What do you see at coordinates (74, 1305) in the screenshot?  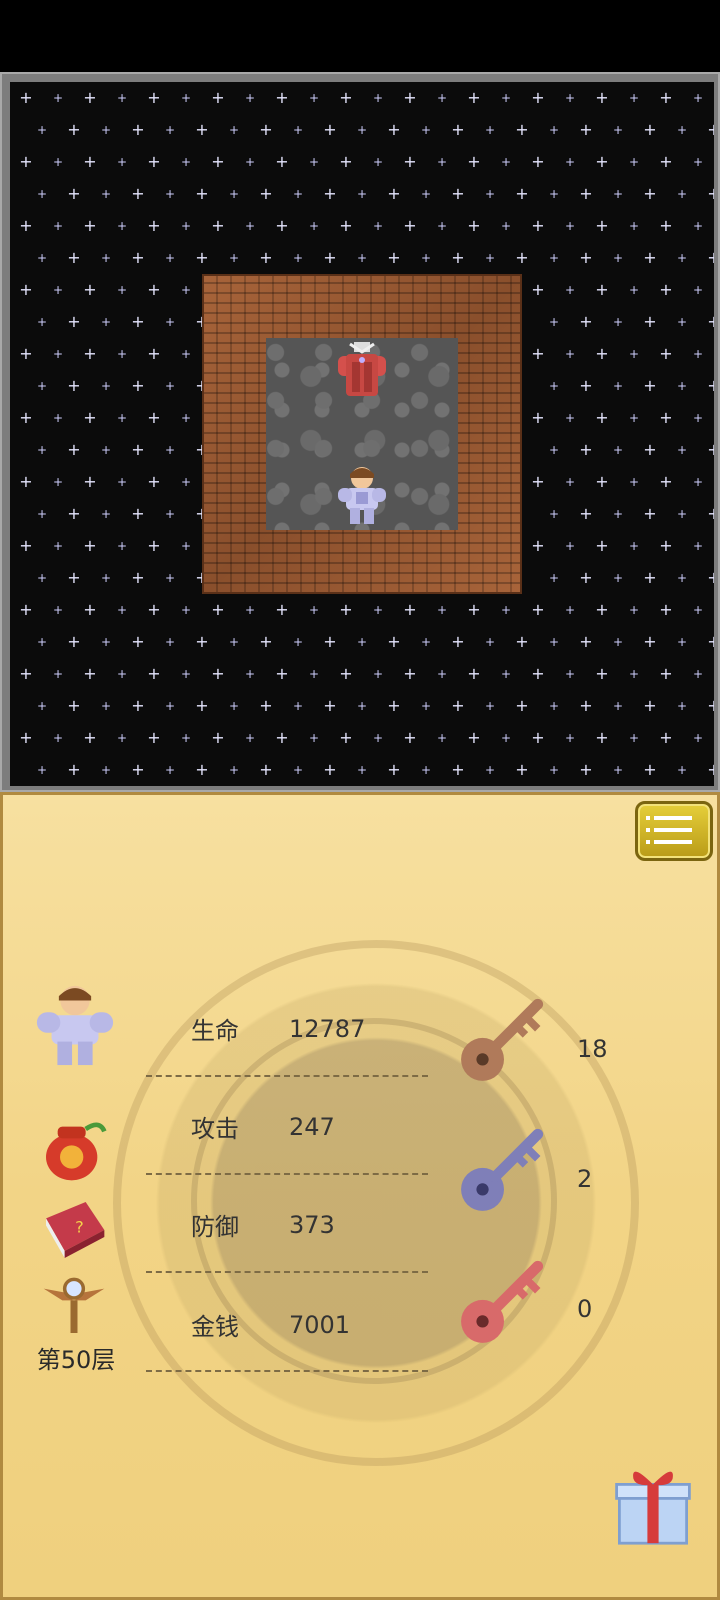 I see `fly-emblem-icon` at bounding box center [74, 1305].